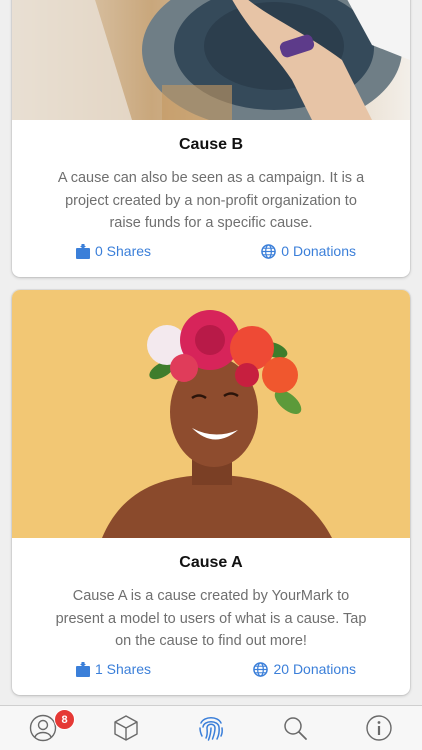  What do you see at coordinates (211, 671) in the screenshot?
I see `cause-a-stats: 1 Shares 20 Donations` at bounding box center [211, 671].